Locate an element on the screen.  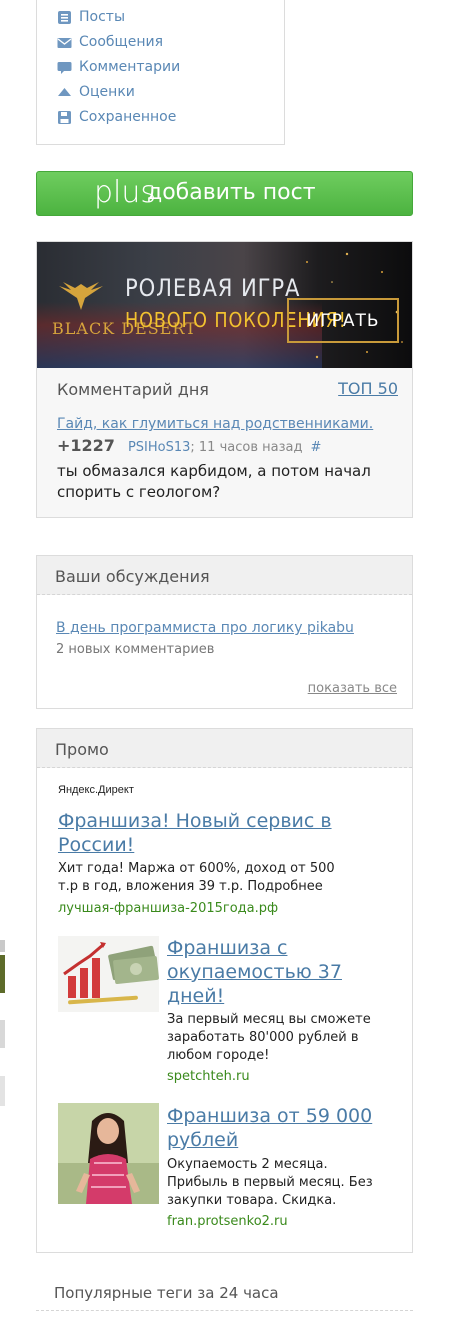
ad-image-money is located at coordinates (108, 986).